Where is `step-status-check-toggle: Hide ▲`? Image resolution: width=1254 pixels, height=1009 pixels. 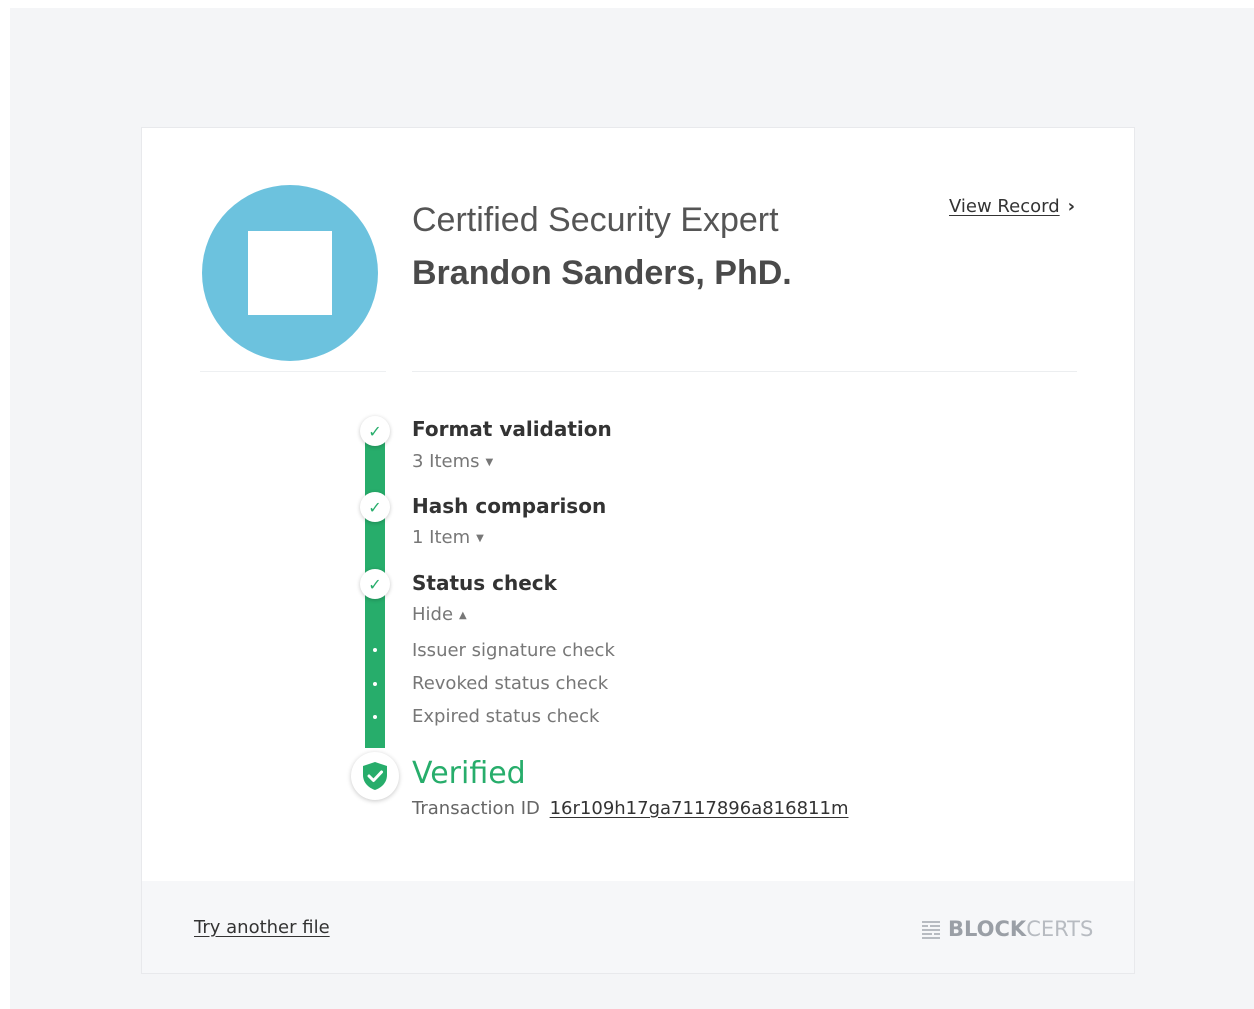 step-status-check-toggle: Hide ▲ is located at coordinates (439, 614).